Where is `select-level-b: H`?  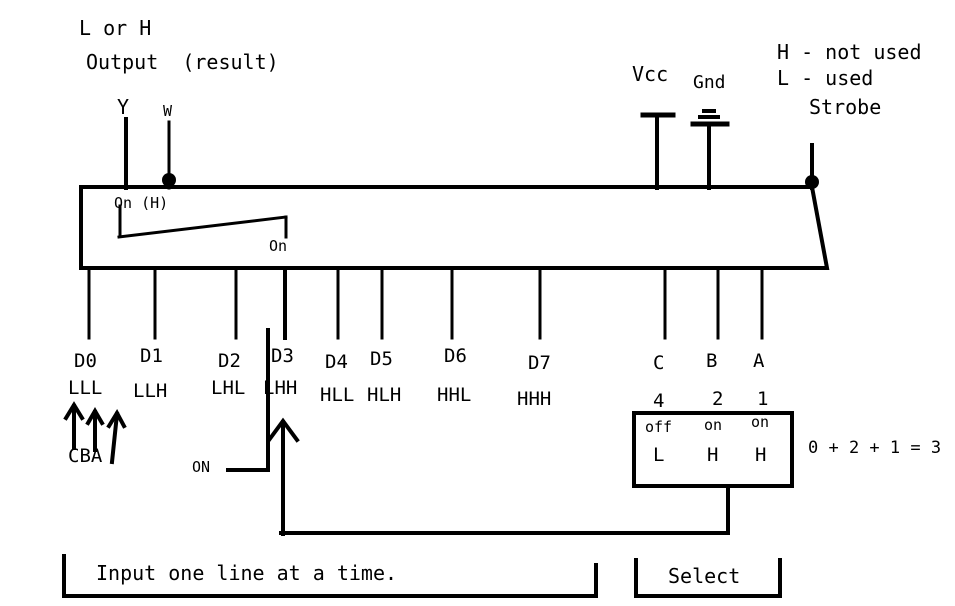
select-level-b: H is located at coordinates (713, 455).